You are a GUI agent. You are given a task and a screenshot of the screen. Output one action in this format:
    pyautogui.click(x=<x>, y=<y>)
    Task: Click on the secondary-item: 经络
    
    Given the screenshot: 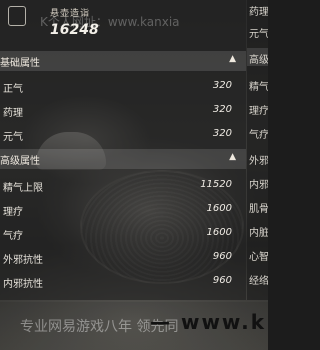 What is the action you would take?
    pyautogui.click(x=258, y=281)
    